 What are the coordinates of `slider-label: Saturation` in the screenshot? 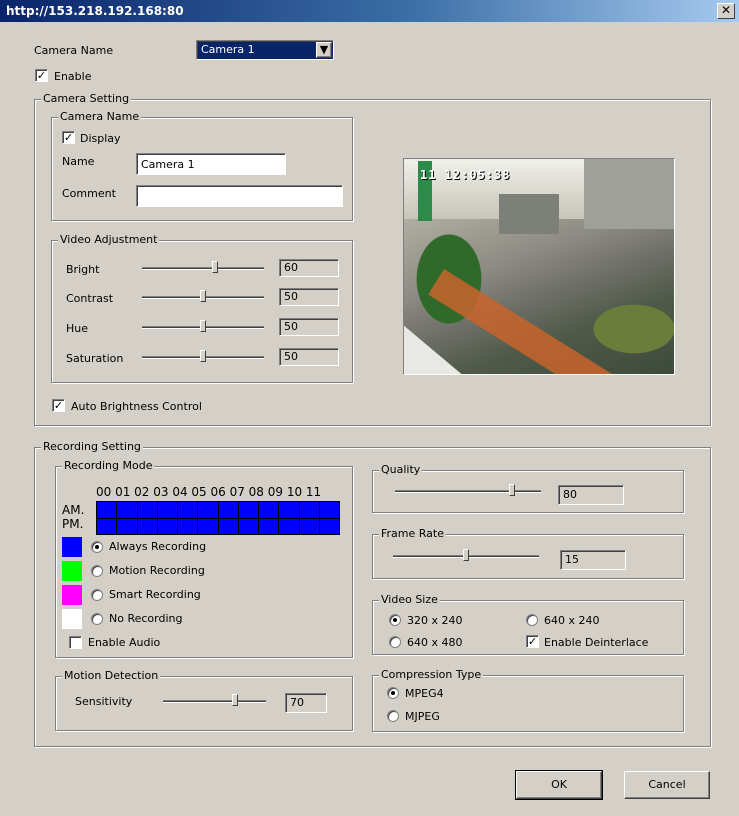 It's located at (95, 358).